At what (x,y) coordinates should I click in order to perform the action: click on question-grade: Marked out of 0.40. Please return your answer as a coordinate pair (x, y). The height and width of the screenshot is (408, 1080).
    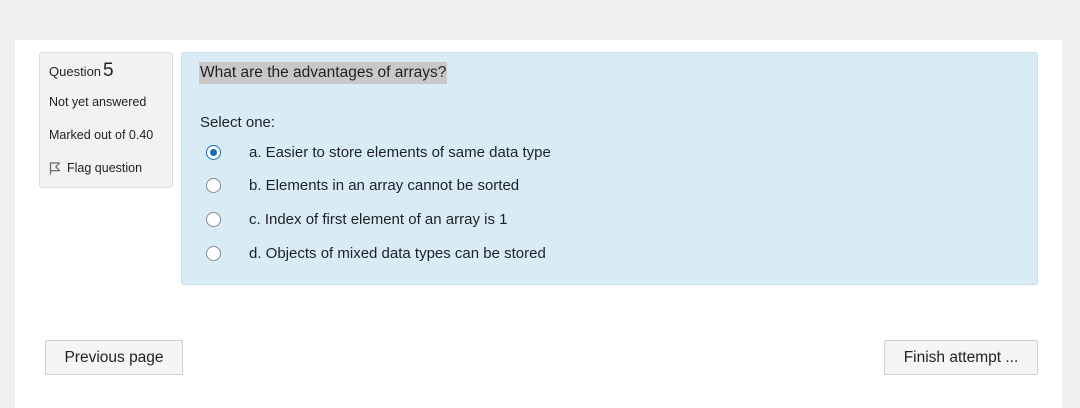
    Looking at the image, I should click on (101, 135).